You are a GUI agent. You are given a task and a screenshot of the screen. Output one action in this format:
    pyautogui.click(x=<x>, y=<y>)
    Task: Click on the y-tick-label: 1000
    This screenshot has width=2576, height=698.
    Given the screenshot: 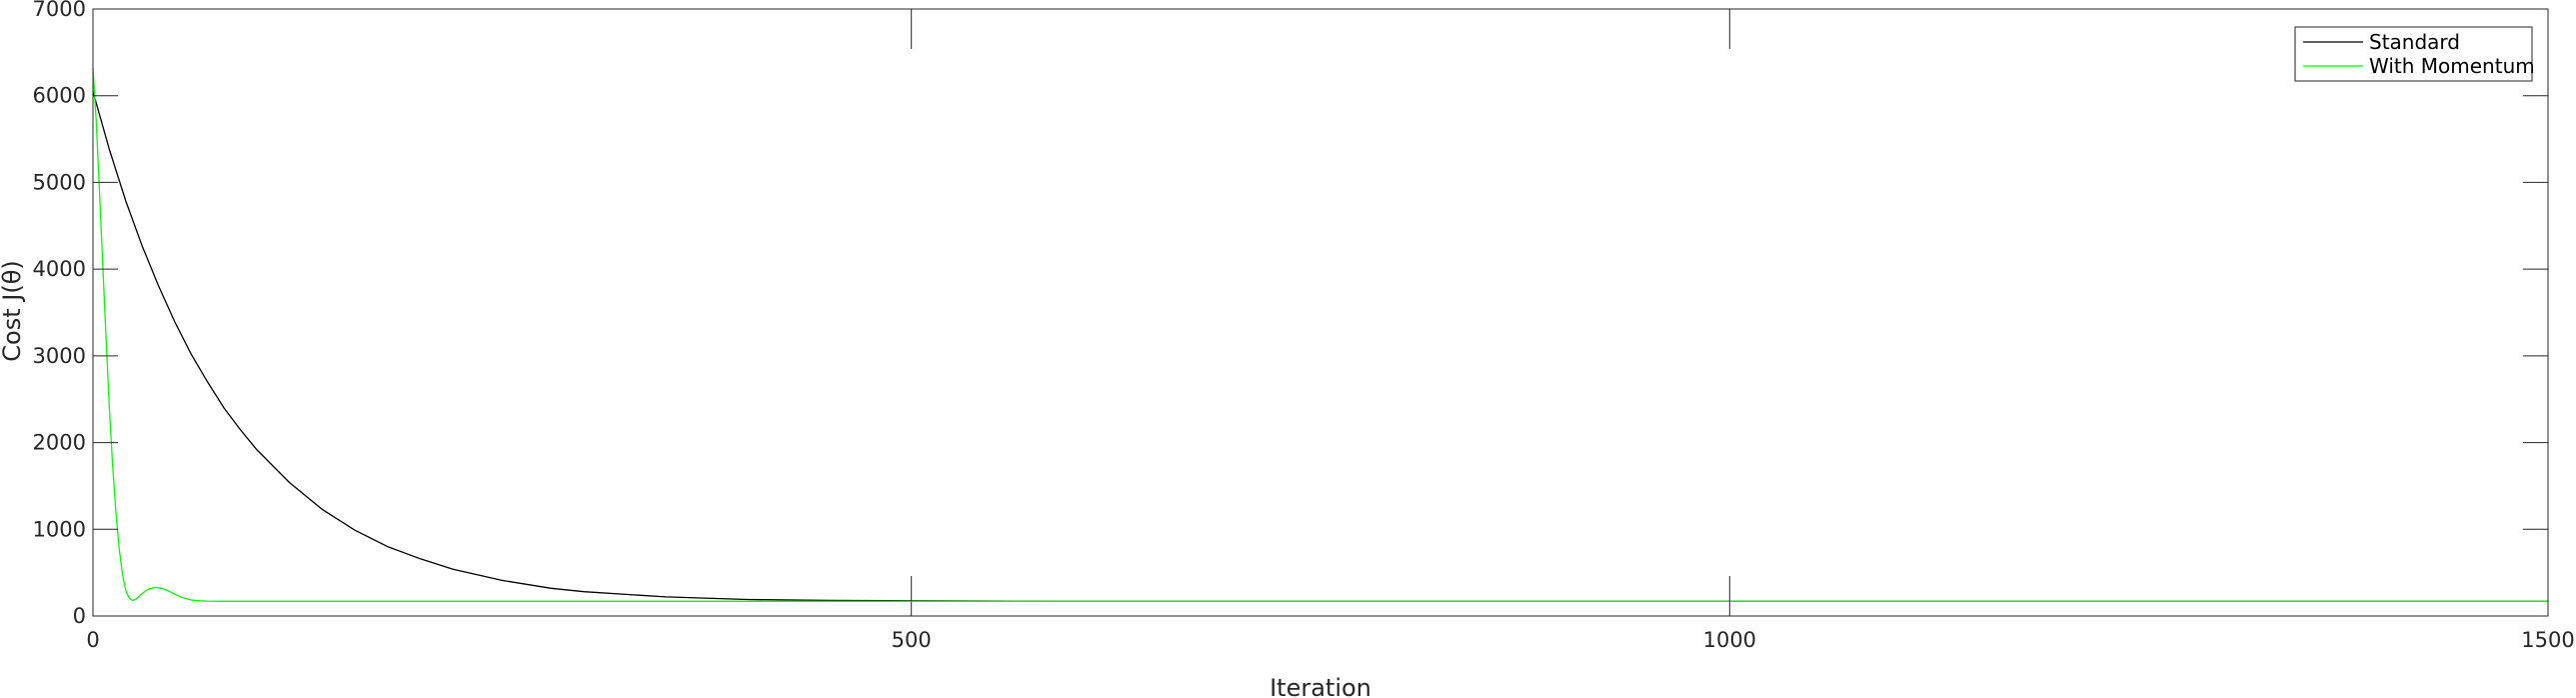 What is the action you would take?
    pyautogui.click(x=59, y=529)
    